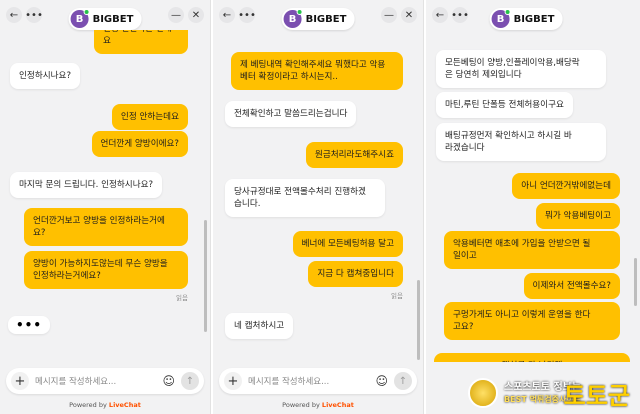  What do you see at coordinates (483, 393) in the screenshot?
I see `watermark-emblem-icon` at bounding box center [483, 393].